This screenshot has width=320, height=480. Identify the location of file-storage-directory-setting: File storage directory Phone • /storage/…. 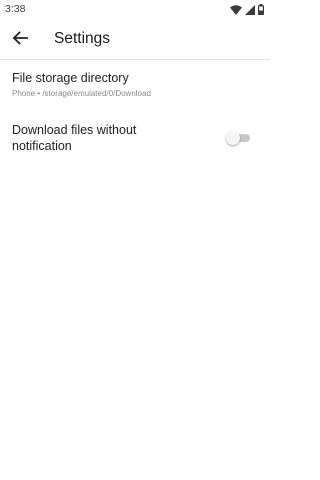
(135, 87).